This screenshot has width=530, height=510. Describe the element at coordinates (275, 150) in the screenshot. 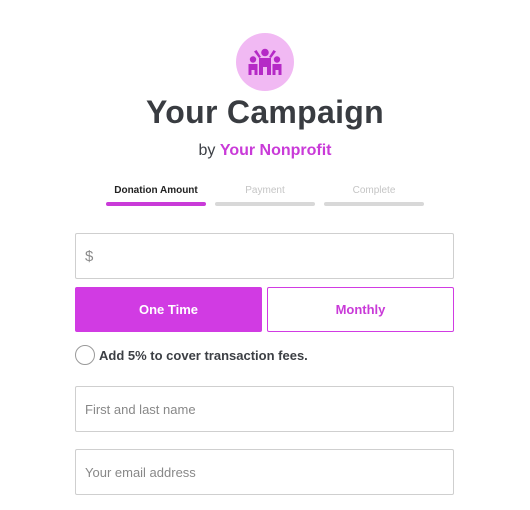

I see `organization-name: Your Nonprofit` at that location.